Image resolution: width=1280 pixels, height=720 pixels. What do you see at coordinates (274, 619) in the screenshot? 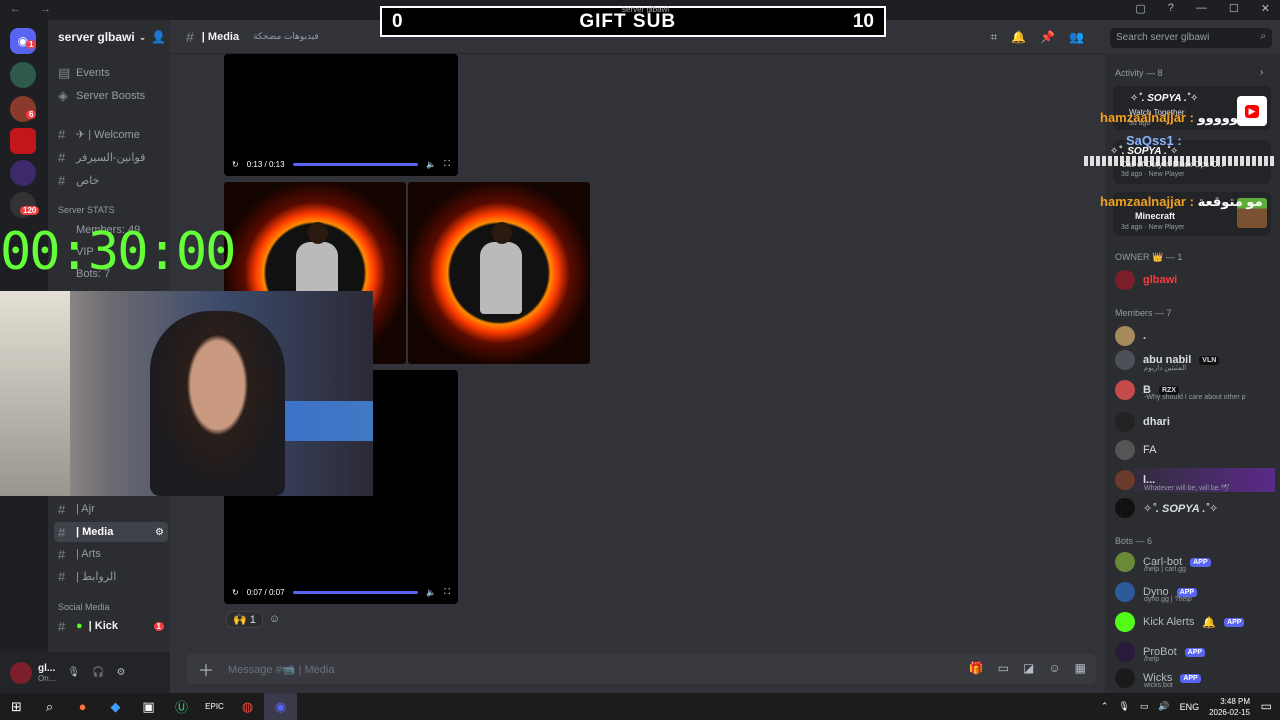
I see `add-reaction-icon: ☺` at bounding box center [274, 619].